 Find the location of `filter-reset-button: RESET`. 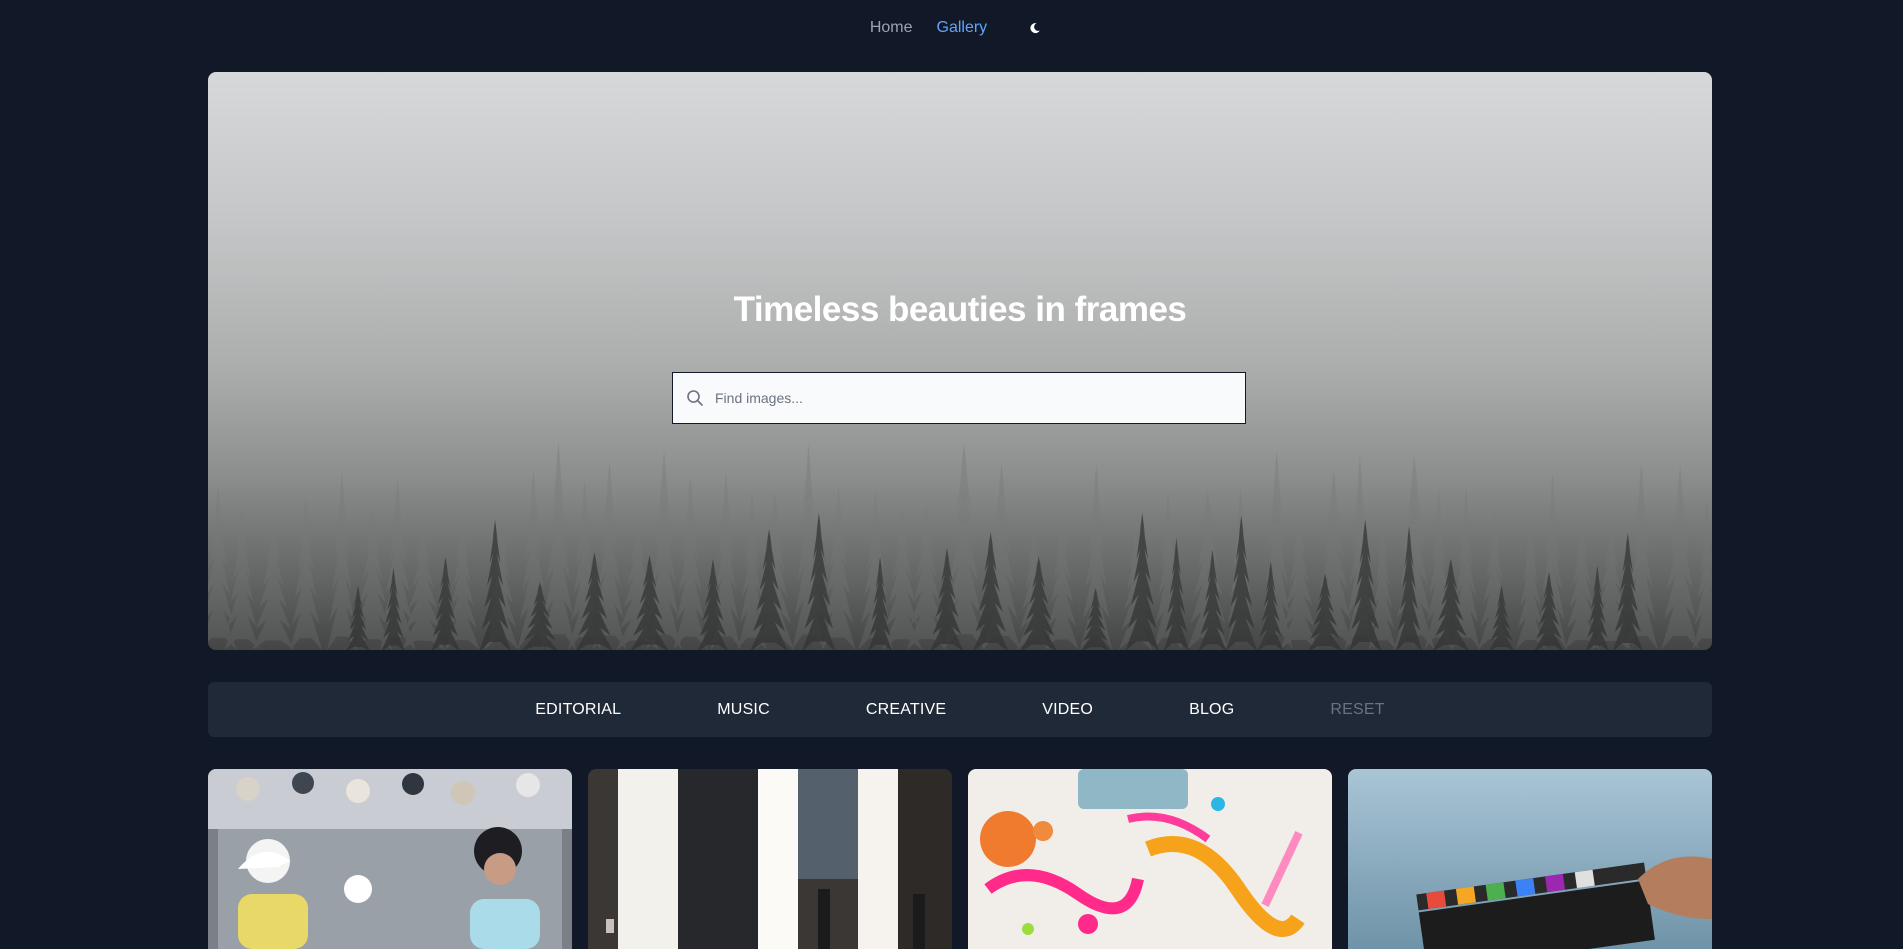

filter-reset-button: RESET is located at coordinates (1357, 710).